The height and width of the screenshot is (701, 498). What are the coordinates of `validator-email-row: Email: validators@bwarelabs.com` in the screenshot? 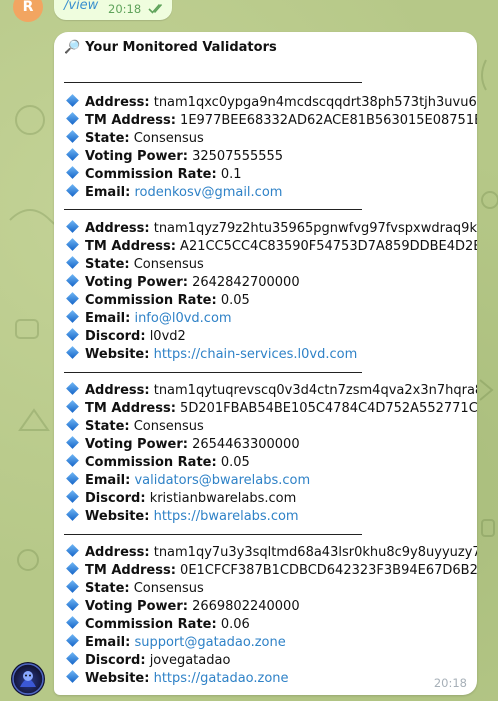 It's located at (188, 480).